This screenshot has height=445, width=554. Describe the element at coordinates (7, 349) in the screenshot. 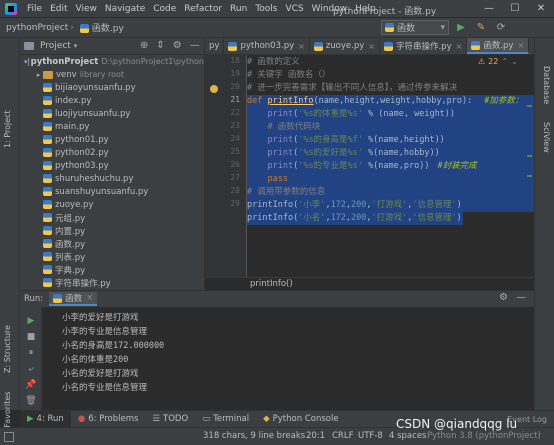

I see `structure-tool-tab: Z: Structure` at that location.